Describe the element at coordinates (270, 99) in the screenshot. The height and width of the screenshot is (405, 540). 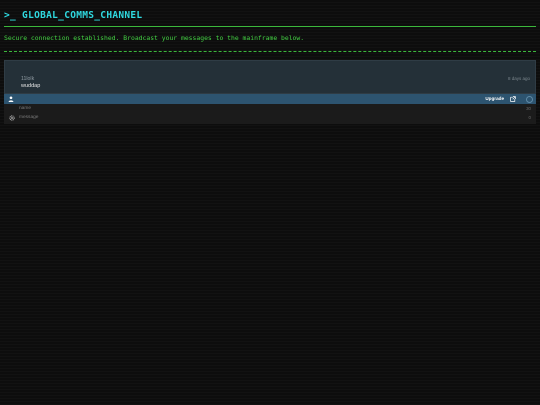
I see `chat-toolbar: Upgrade` at that location.